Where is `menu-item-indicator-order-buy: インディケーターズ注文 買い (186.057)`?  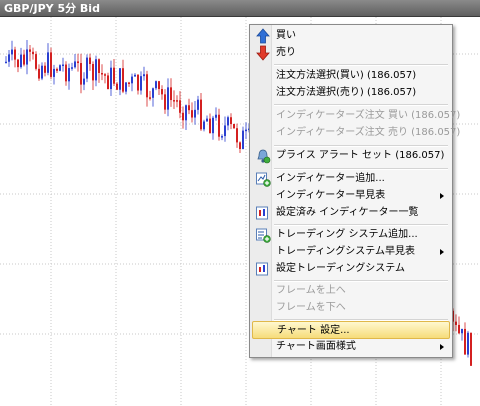 menu-item-indicator-order-buy: インディケーターズ注文 買い (186.057) is located at coordinates (368, 115).